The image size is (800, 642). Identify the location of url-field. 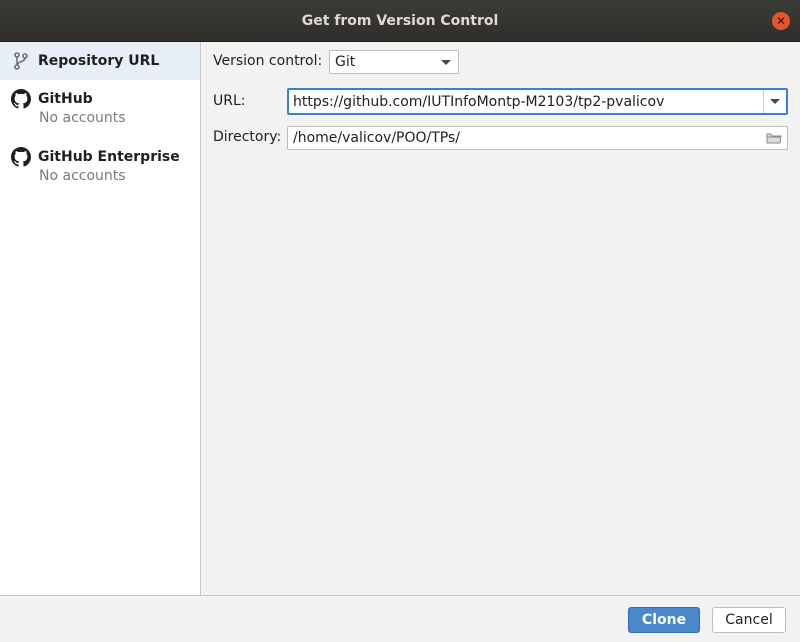
(537, 101).